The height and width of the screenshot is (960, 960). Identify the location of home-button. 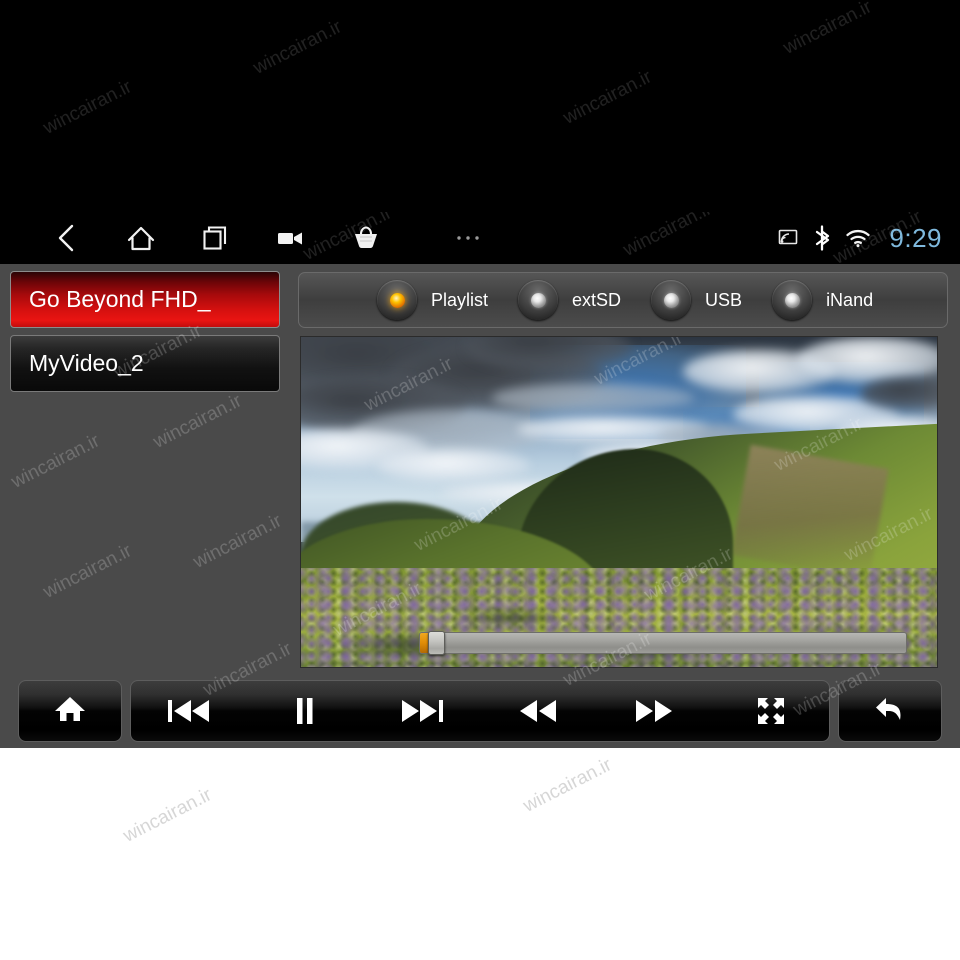
(70, 711).